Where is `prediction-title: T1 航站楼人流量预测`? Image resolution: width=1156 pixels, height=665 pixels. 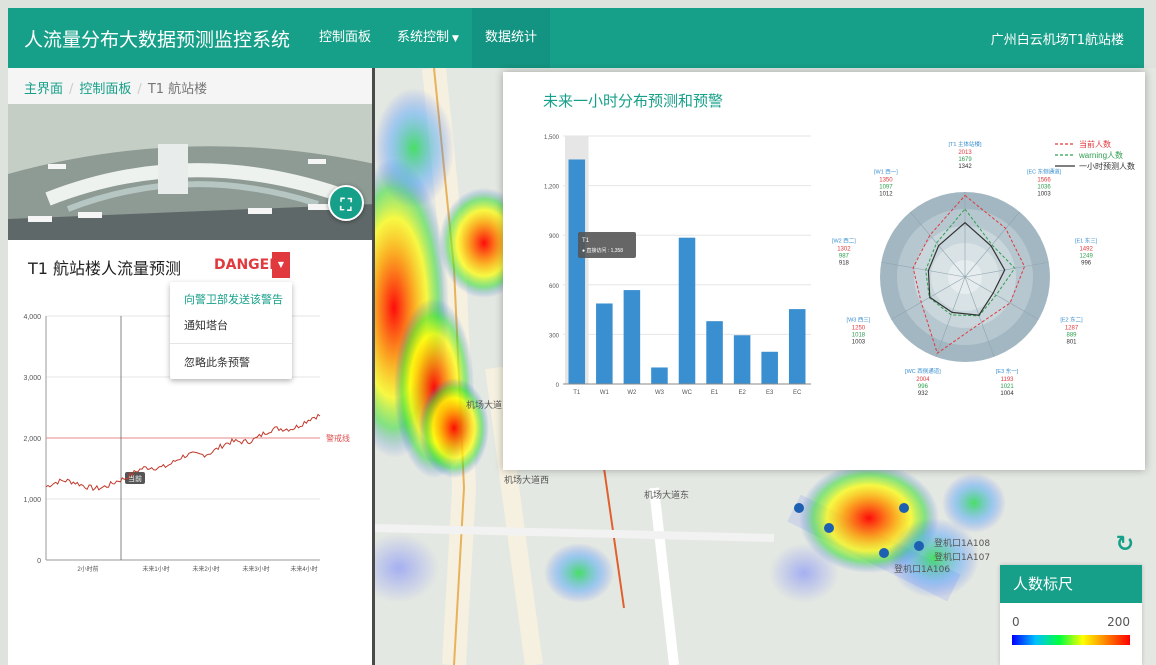 prediction-title: T1 航站楼人流量预测 is located at coordinates (105, 268).